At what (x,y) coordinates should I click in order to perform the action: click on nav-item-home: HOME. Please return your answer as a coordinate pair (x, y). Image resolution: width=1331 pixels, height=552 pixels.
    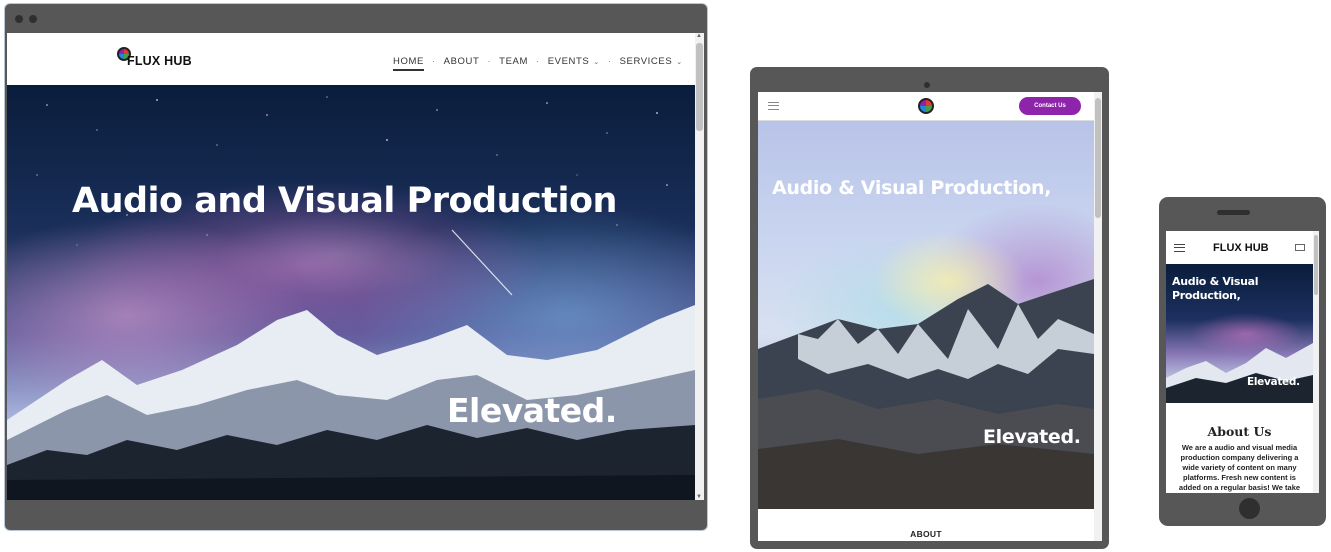
    Looking at the image, I should click on (408, 63).